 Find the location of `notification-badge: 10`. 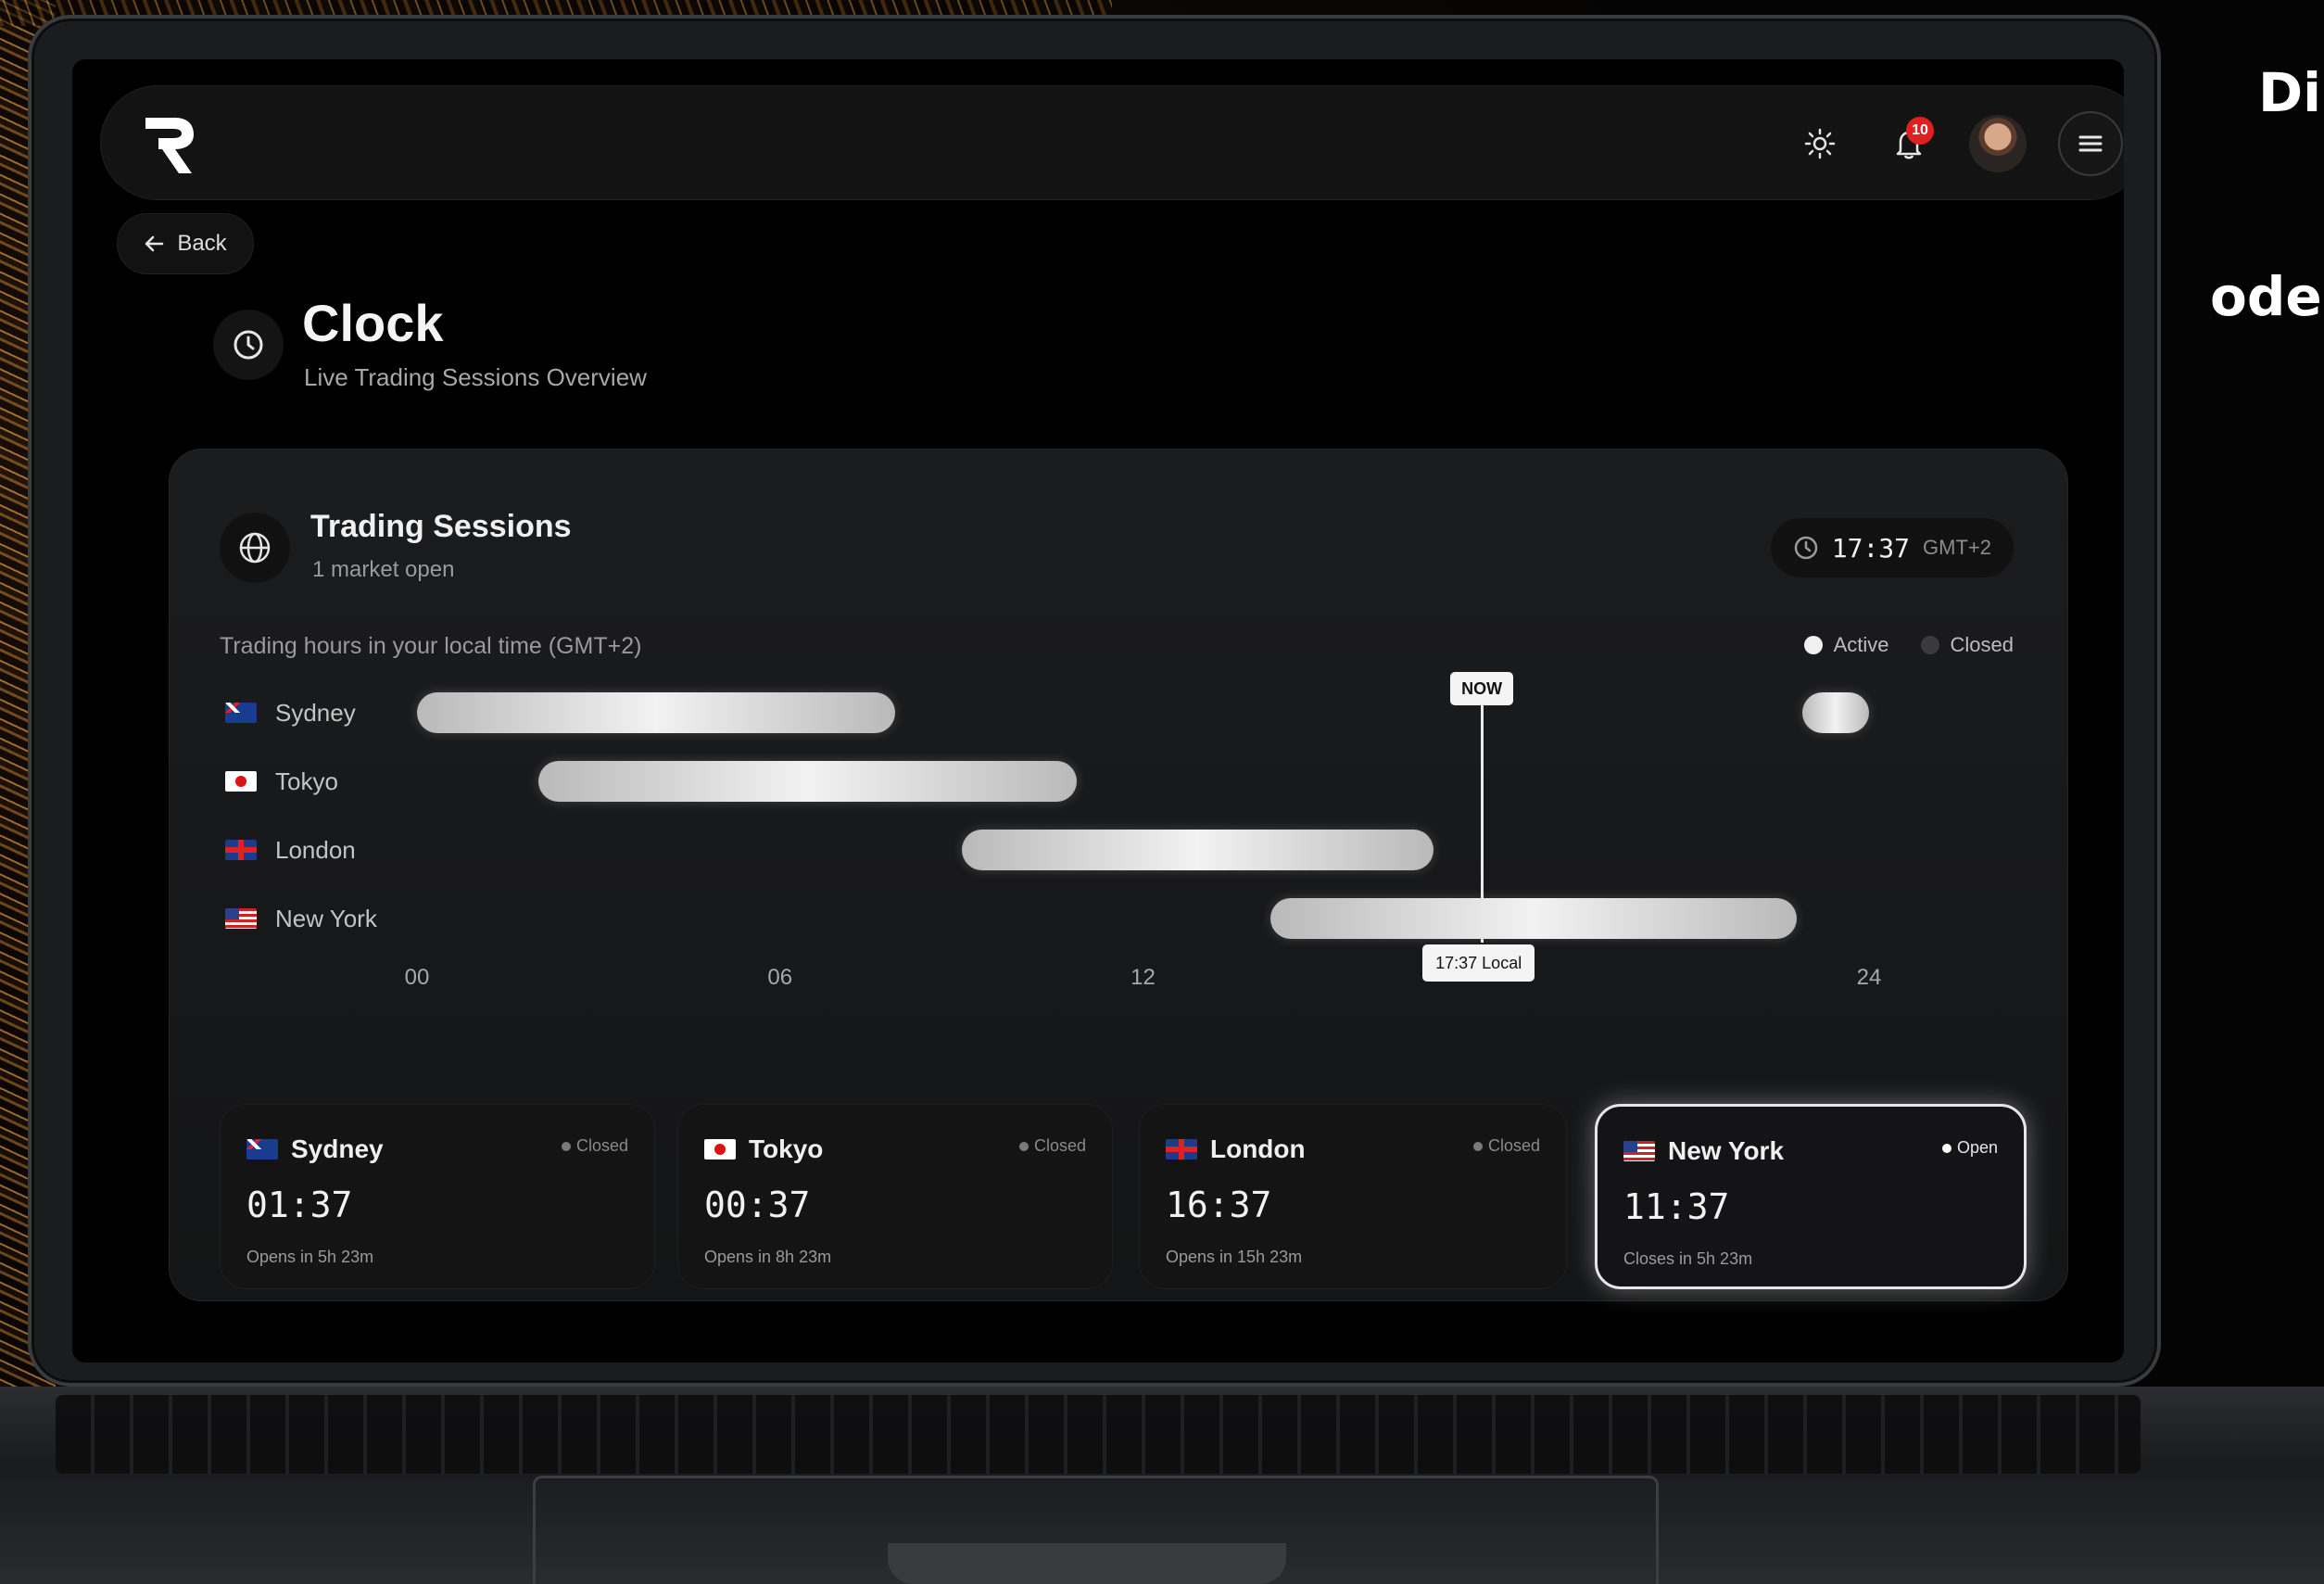

notification-badge: 10 is located at coordinates (1920, 131).